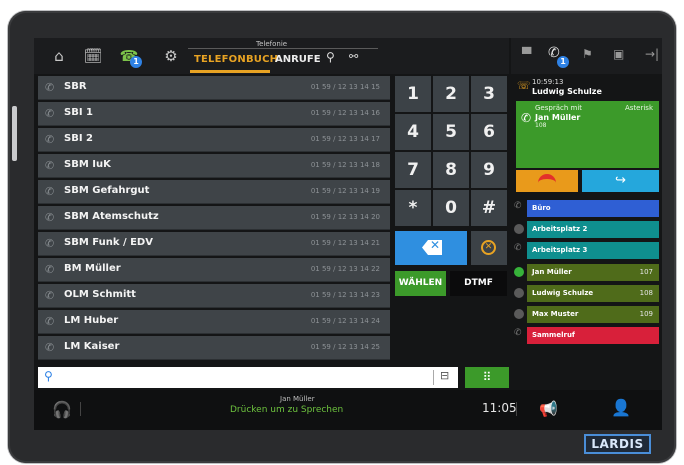 This screenshot has height=465, width=684. Describe the element at coordinates (567, 91) in the screenshot. I see `missed-call-name: Ludwig Schulze` at that location.